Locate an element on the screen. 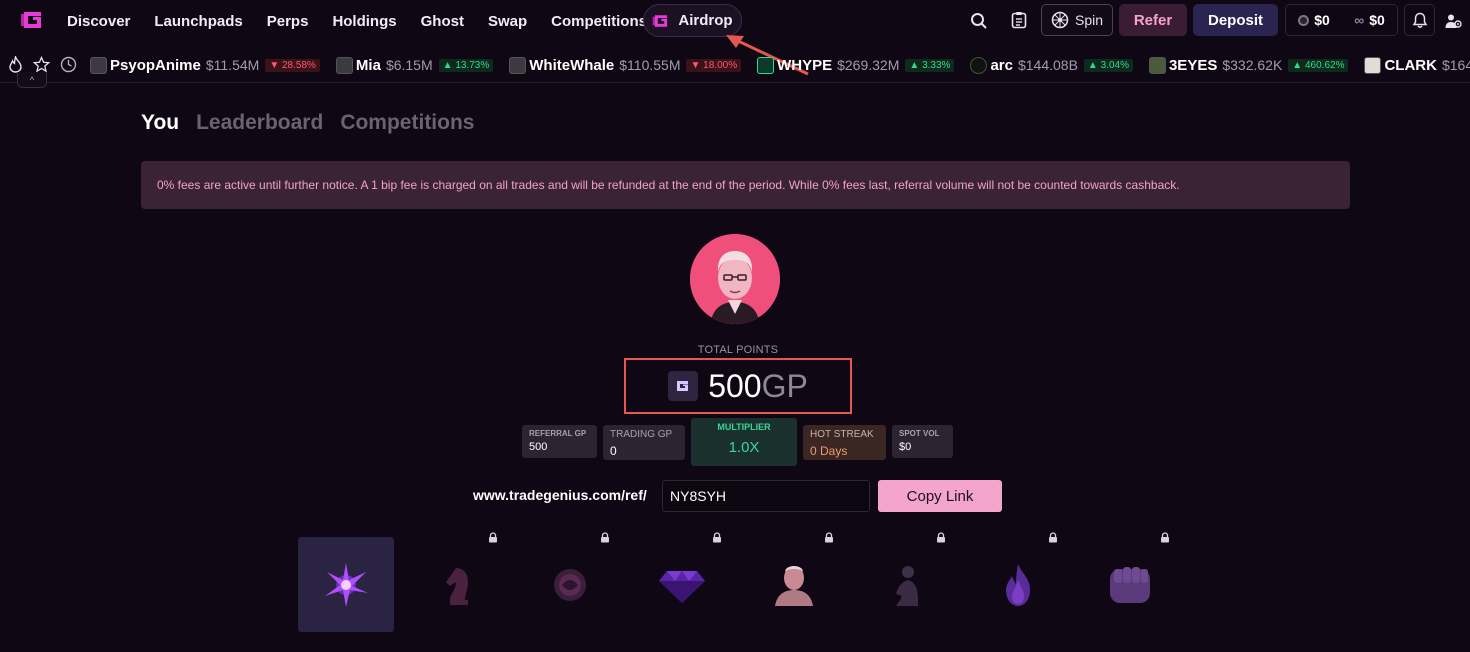  ticker-item: Mia $6.15M ▲ 13.73% is located at coordinates (414, 65).